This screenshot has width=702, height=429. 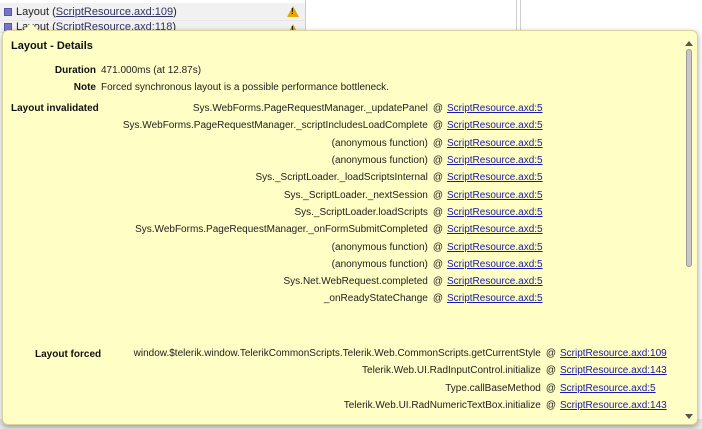 What do you see at coordinates (52, 46) in the screenshot?
I see `popover-title: Layout - Details` at bounding box center [52, 46].